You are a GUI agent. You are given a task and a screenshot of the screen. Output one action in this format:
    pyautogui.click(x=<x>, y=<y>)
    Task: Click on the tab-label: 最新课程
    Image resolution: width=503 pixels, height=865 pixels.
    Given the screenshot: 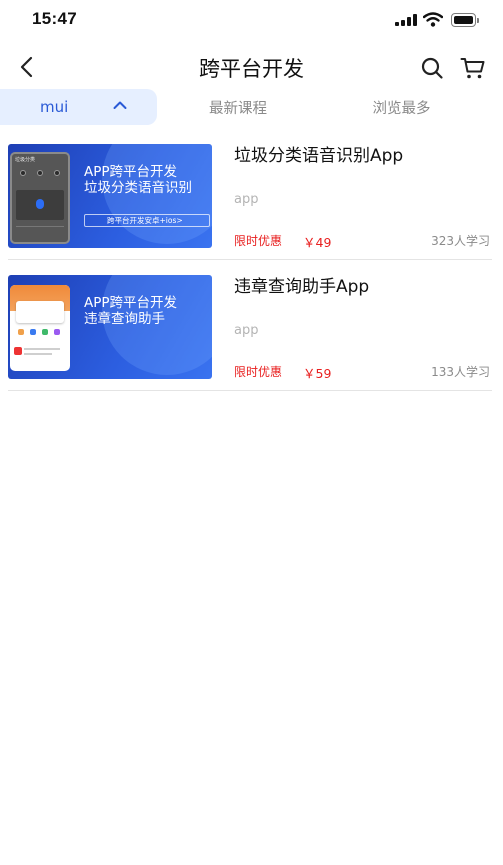 What is the action you would take?
    pyautogui.click(x=238, y=108)
    